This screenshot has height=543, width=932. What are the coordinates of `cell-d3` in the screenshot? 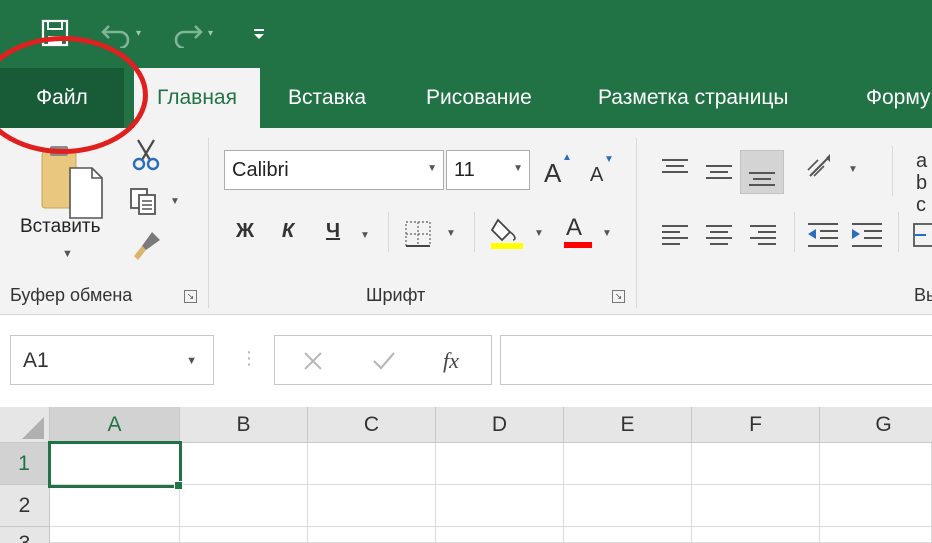 It's located at (500, 535).